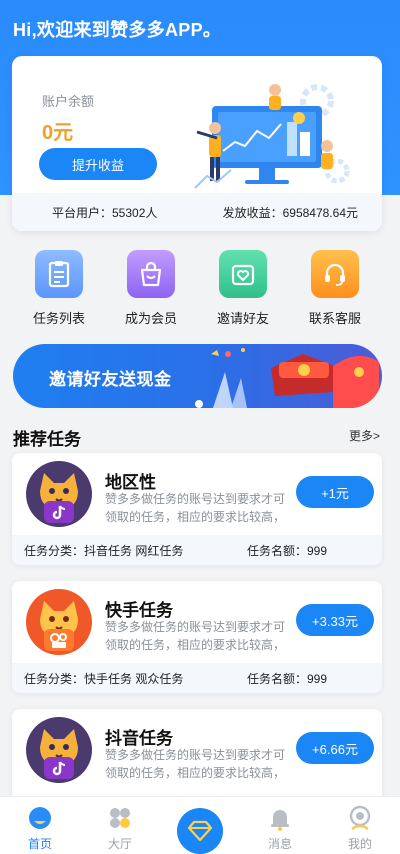 Image resolution: width=400 pixels, height=854 pixels. What do you see at coordinates (119, 844) in the screenshot?
I see `tab-label: 大厅` at bounding box center [119, 844].